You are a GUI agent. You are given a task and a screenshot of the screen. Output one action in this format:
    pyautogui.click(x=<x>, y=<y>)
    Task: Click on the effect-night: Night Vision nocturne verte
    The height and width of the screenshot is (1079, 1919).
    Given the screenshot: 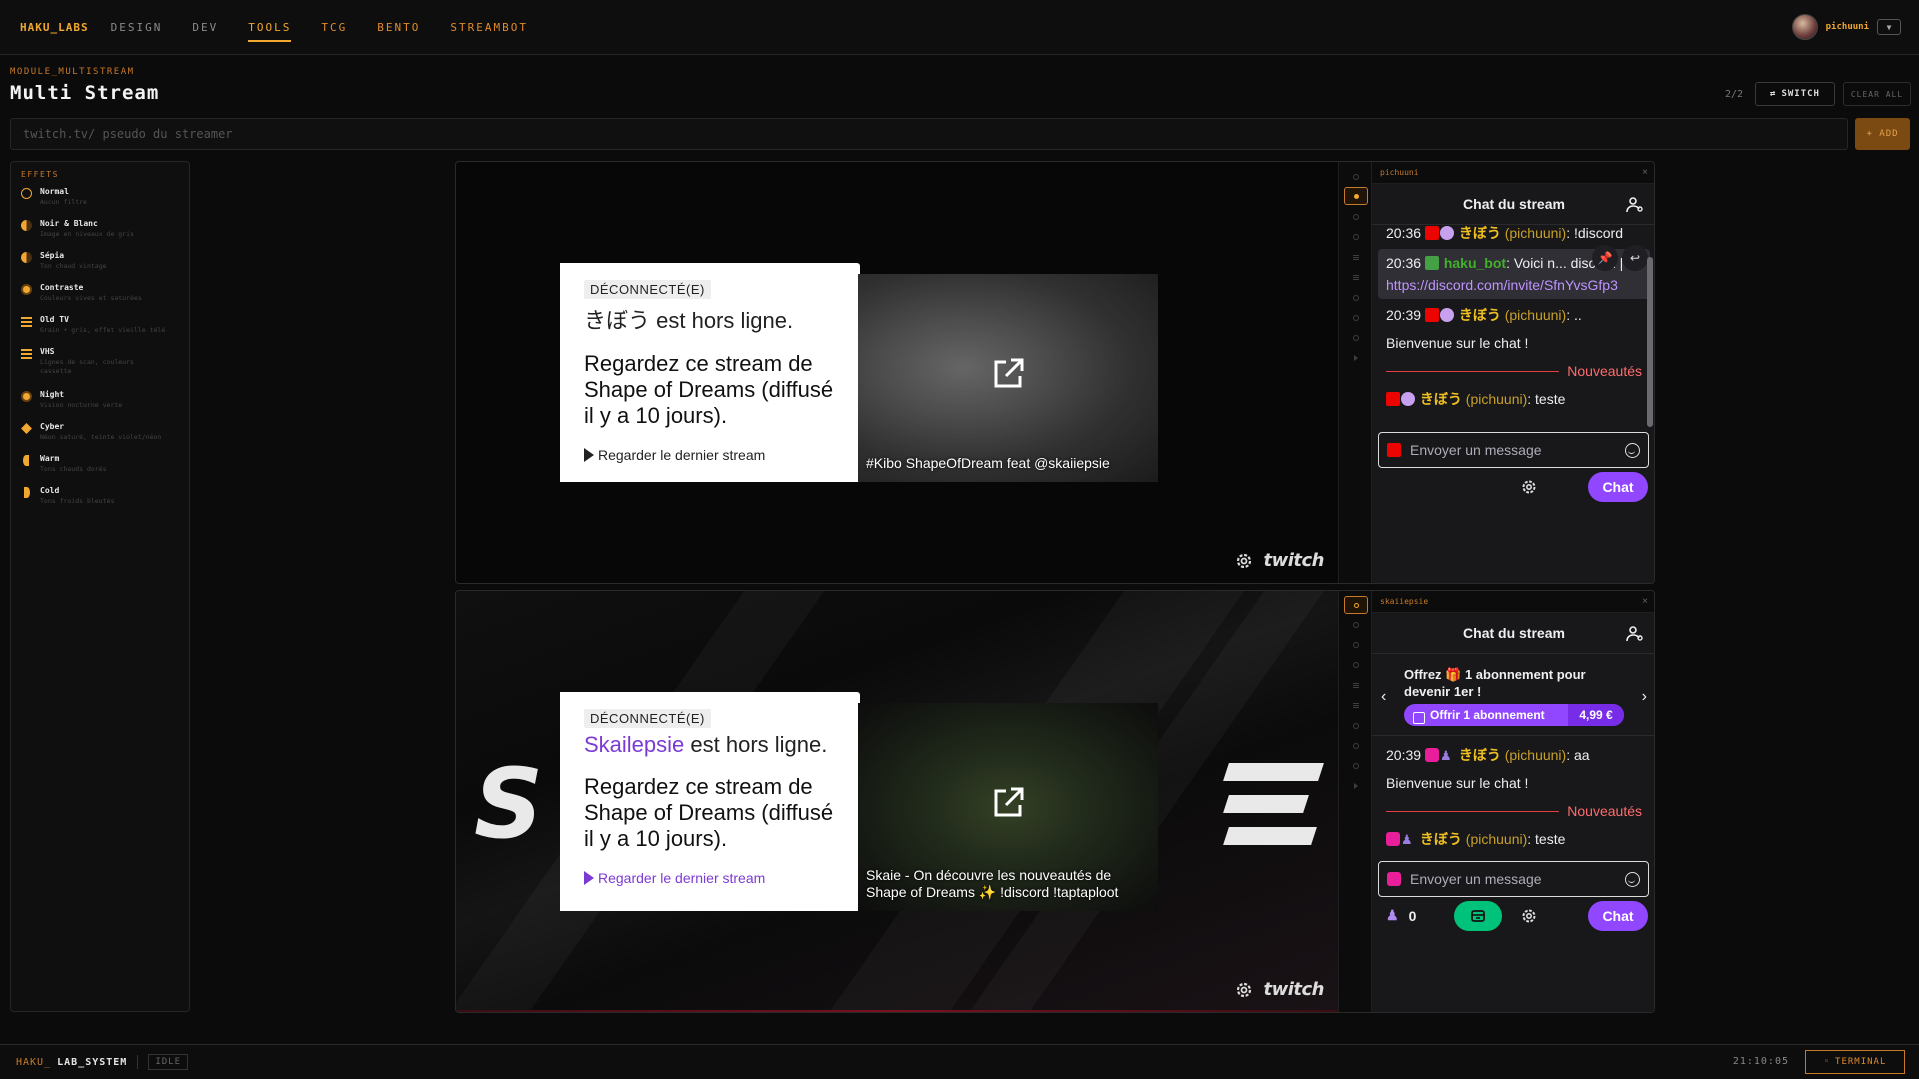 What is the action you would take?
    pyautogui.click(x=100, y=406)
    